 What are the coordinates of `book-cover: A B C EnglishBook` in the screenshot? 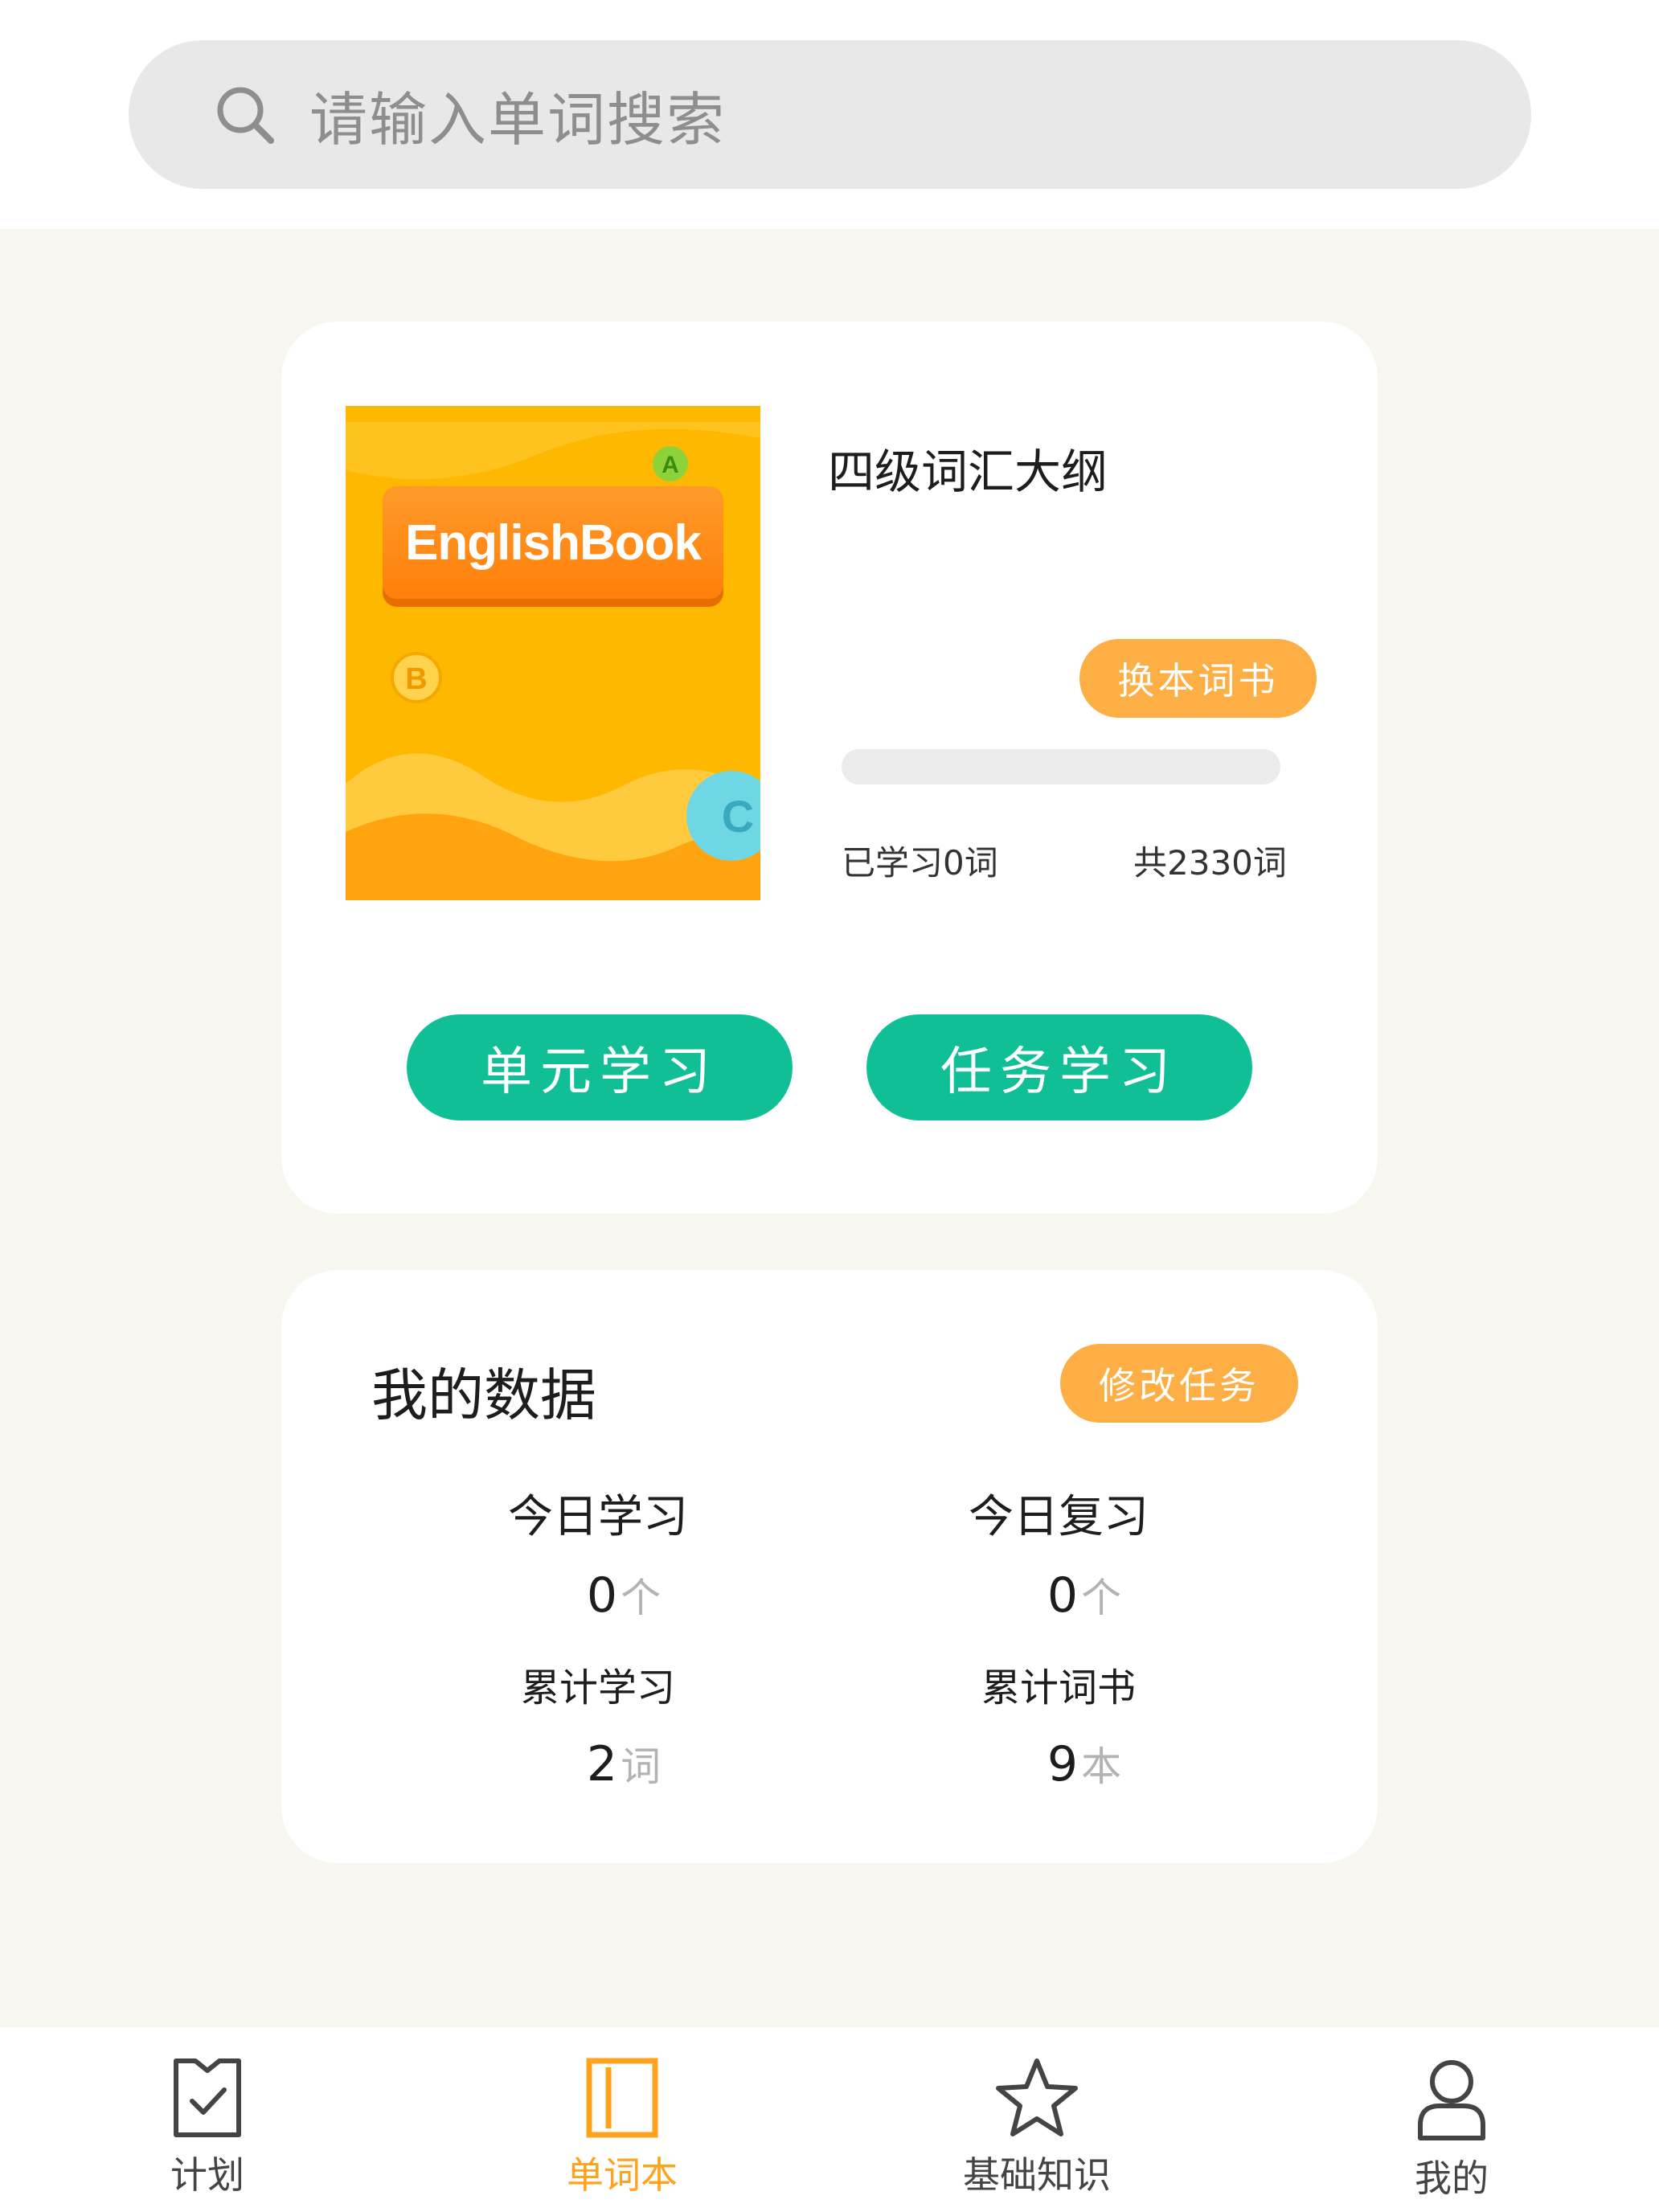 It's located at (553, 653).